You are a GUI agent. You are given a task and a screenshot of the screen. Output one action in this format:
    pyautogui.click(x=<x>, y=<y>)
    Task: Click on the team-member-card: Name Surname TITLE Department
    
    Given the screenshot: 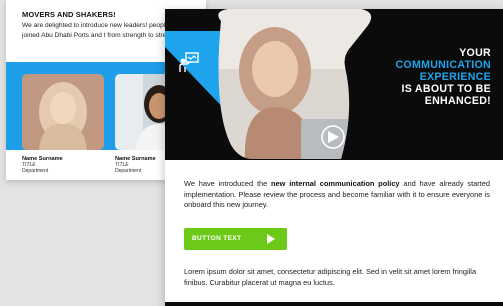 What is the action you would take?
    pyautogui.click(x=63, y=124)
    